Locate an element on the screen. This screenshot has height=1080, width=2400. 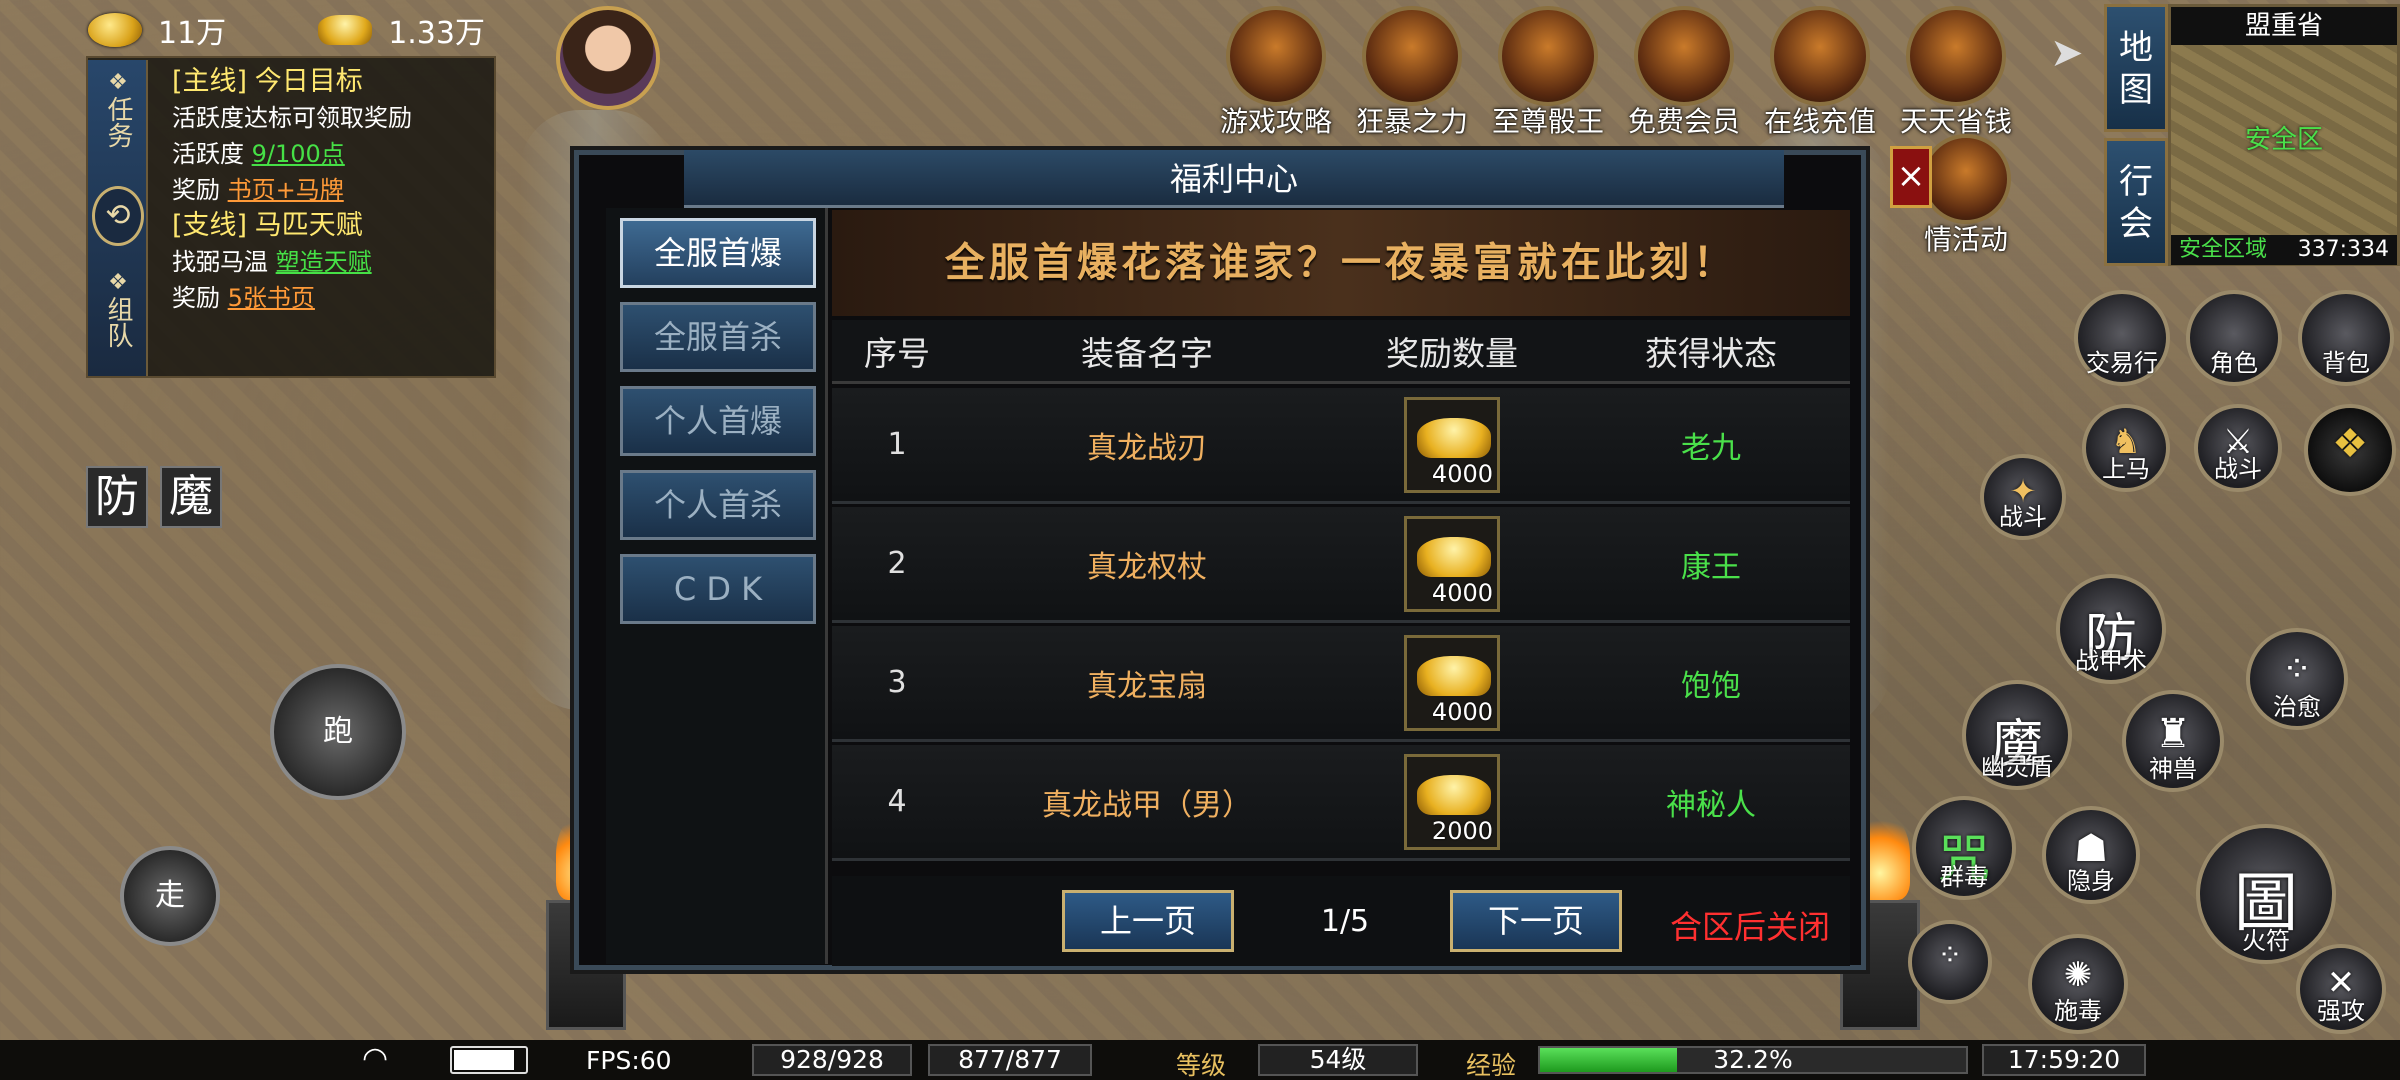
col-item: 装备名字 is located at coordinates (1147, 353).